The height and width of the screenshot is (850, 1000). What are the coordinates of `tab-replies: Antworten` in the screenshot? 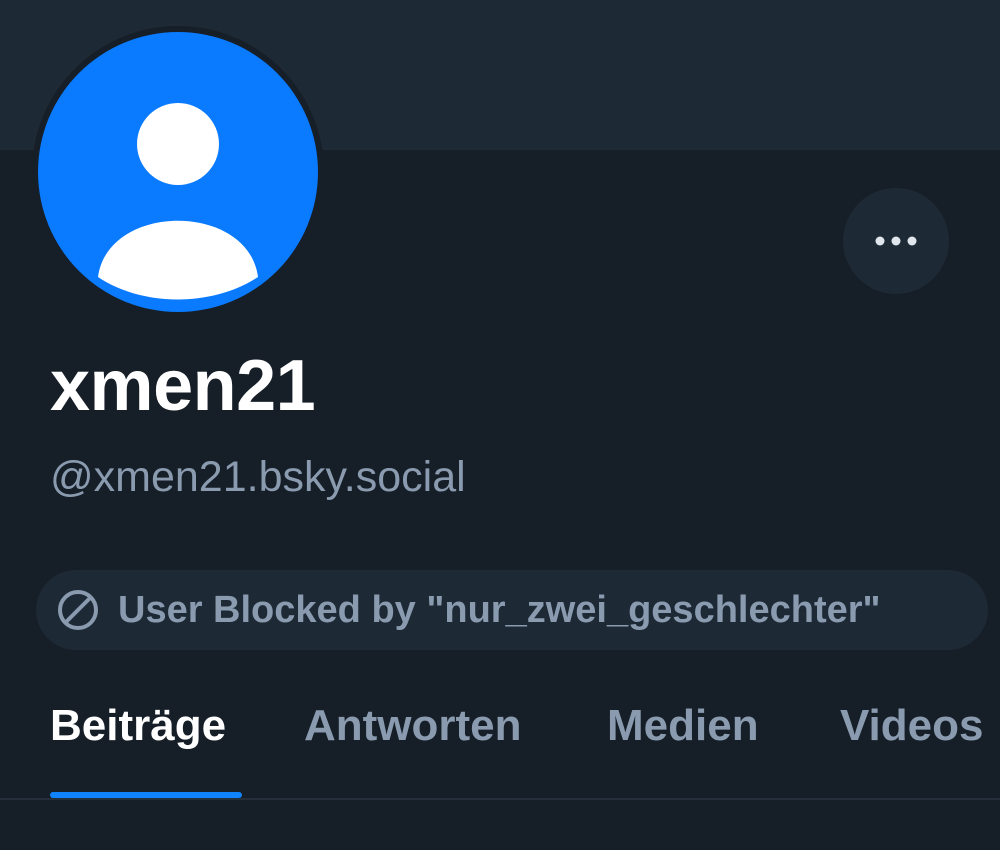 It's located at (424, 735).